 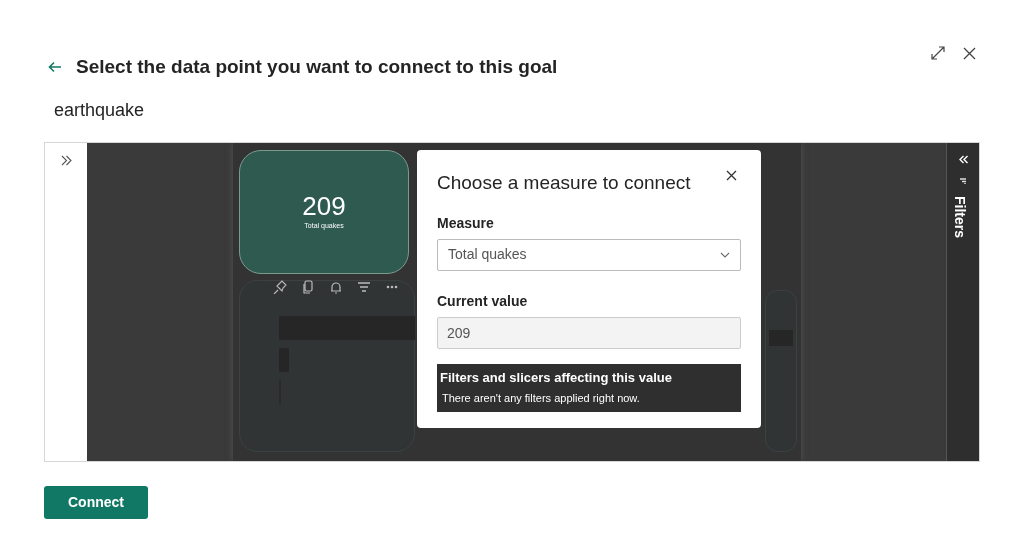 I want to click on chevron-down-icon, so click(x=725, y=254).